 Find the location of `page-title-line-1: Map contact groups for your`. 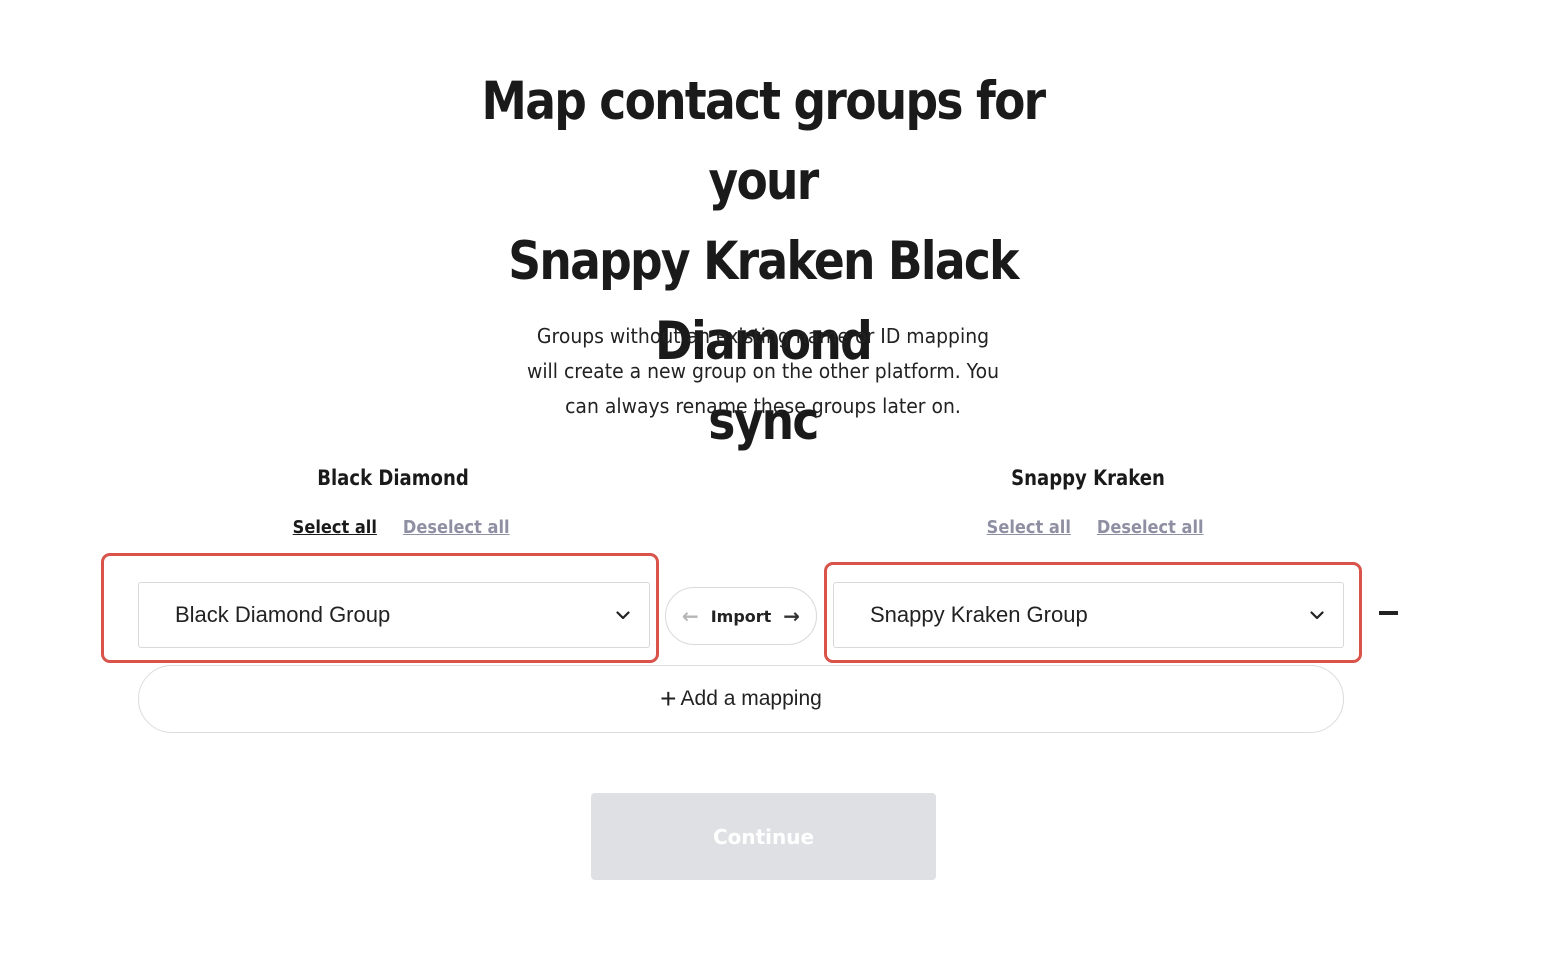

page-title-line-1: Map contact groups for your is located at coordinates (764, 141).